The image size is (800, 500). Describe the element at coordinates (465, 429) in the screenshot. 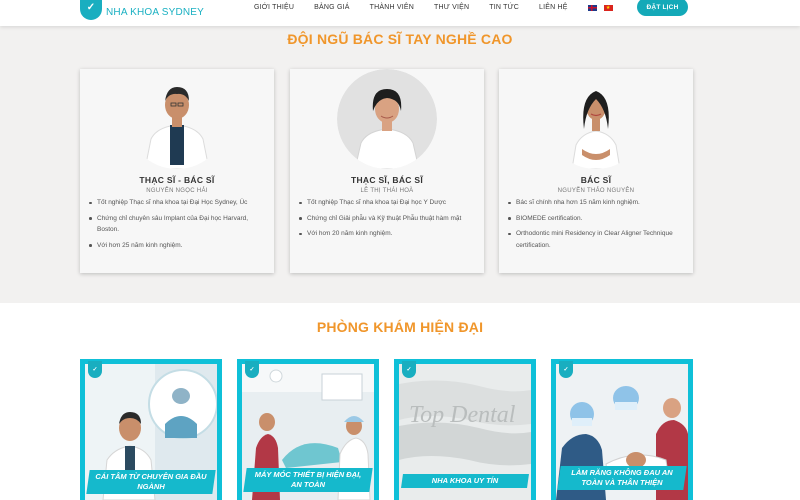

I see `clinic-tile: Top Dental ✓ NHA KHOA UY TÍN` at that location.